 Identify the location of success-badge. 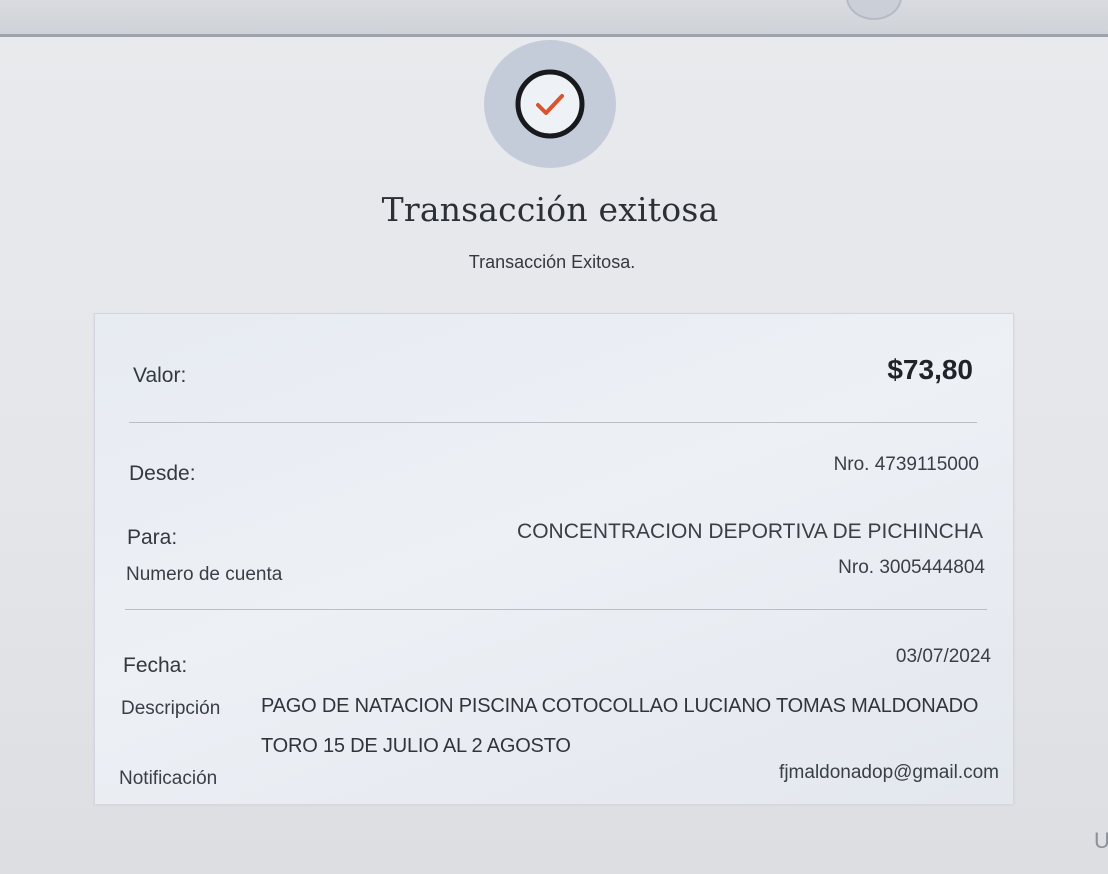
(550, 104).